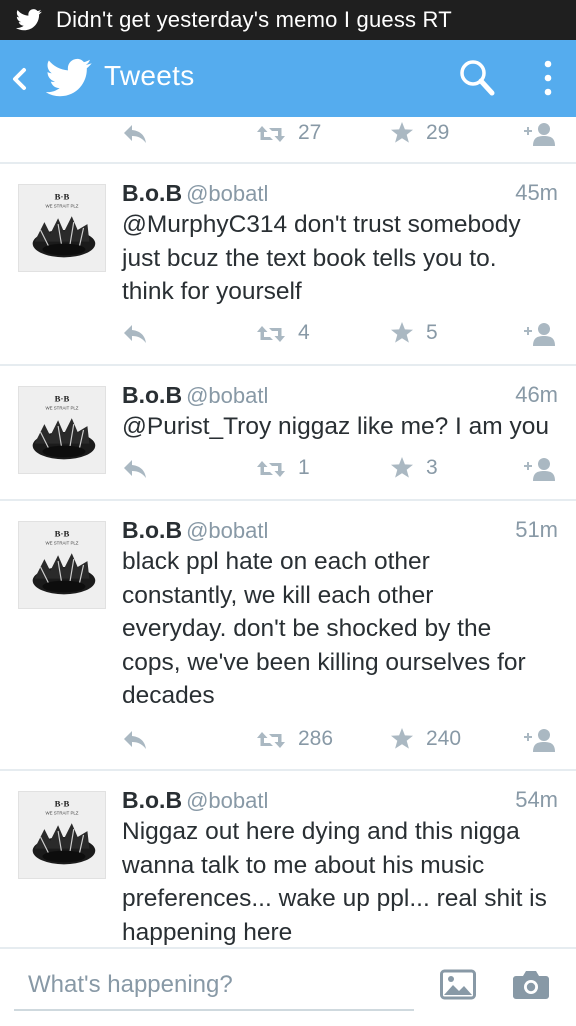  I want to click on favorite-count: 240, so click(444, 738).